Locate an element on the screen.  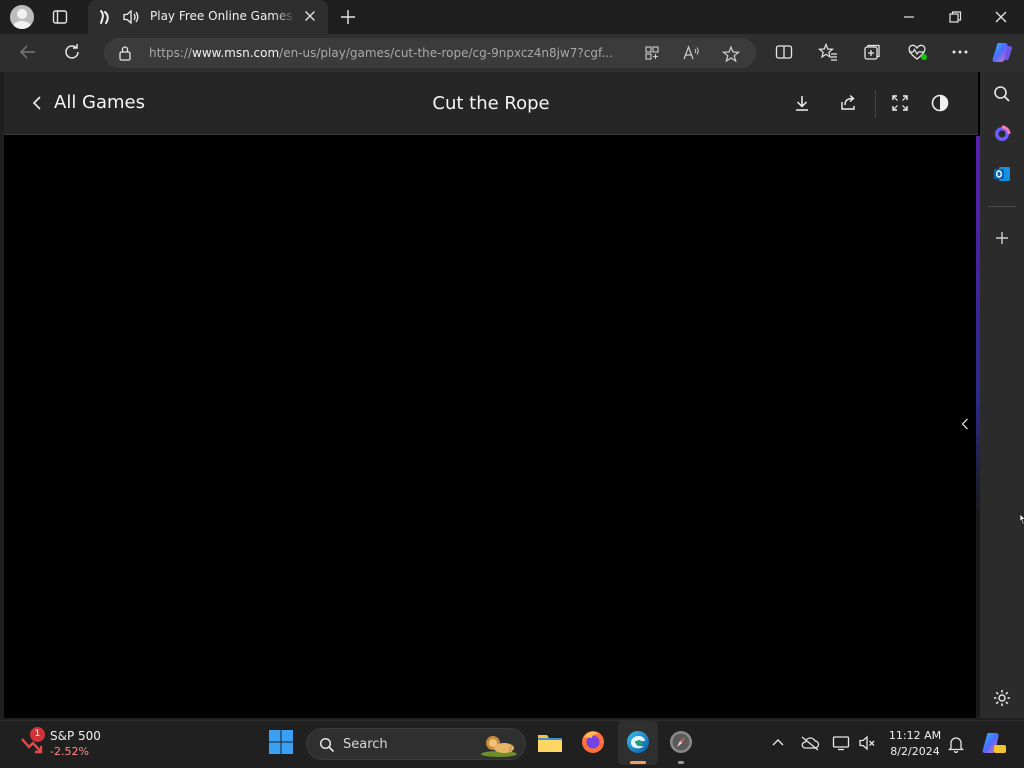
collections-icon is located at coordinates (872, 52).